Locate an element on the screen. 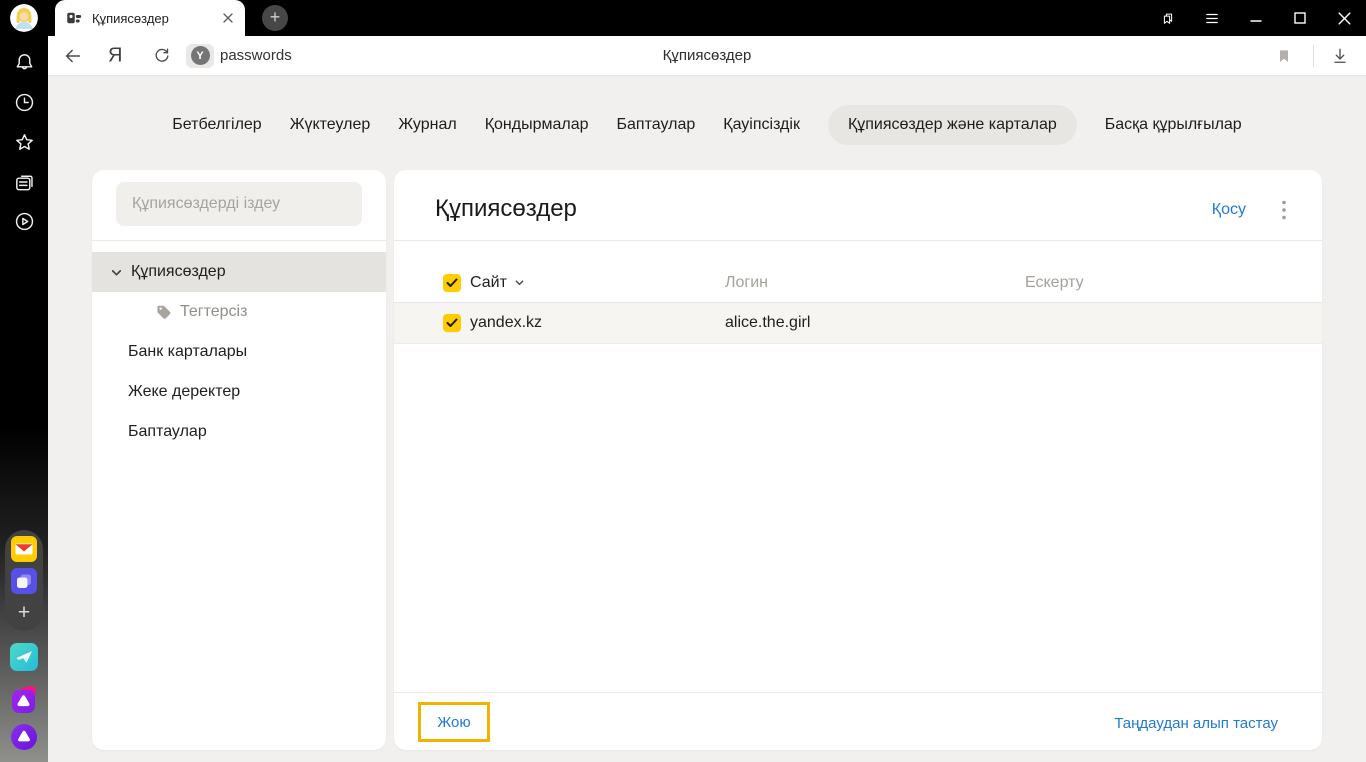  avatar-girl-icon is located at coordinates (24, 18).